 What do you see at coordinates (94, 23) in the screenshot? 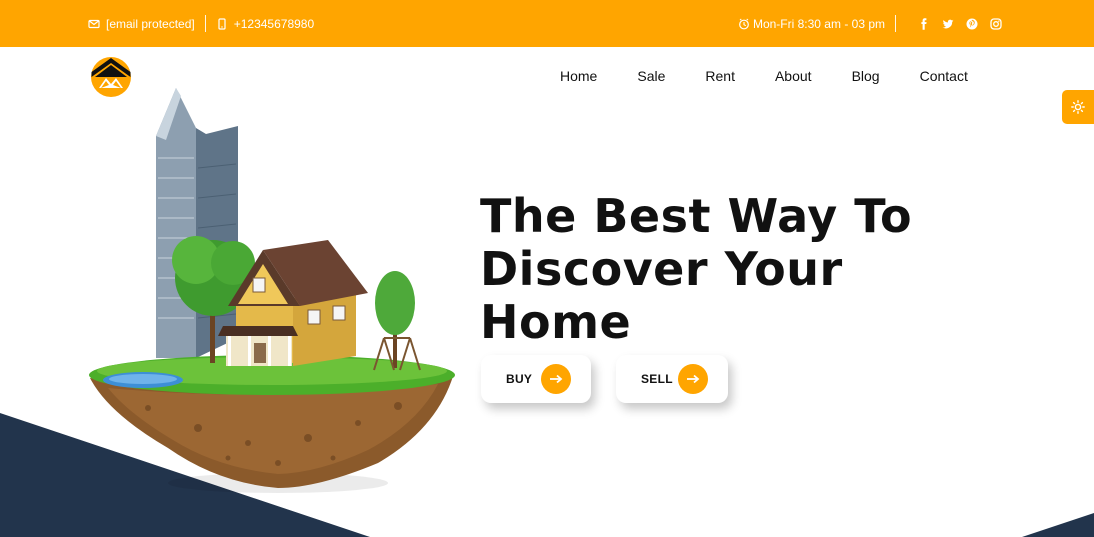
I see `envelope-icon` at bounding box center [94, 23].